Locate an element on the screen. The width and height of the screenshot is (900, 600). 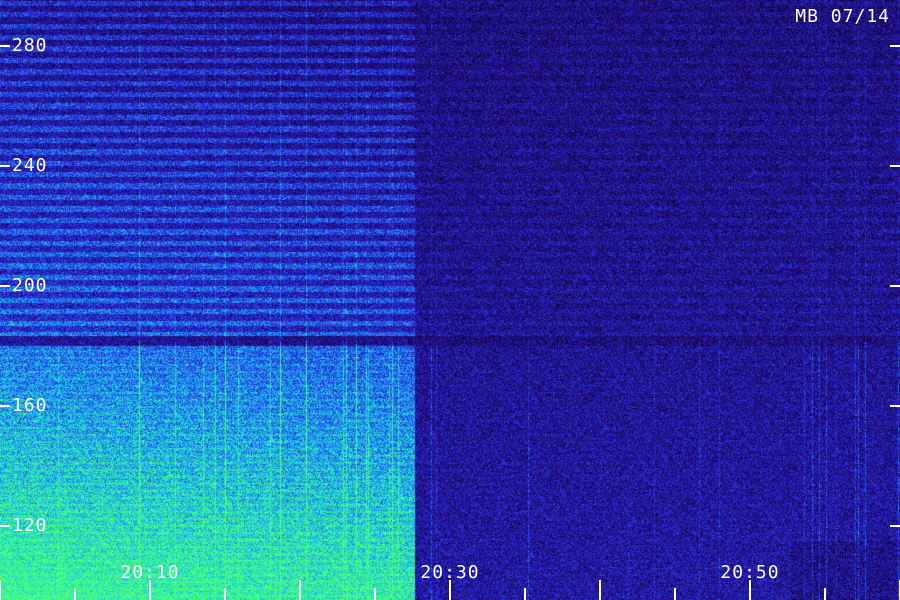
frequency-tick-label: 200 is located at coordinates (30, 285).